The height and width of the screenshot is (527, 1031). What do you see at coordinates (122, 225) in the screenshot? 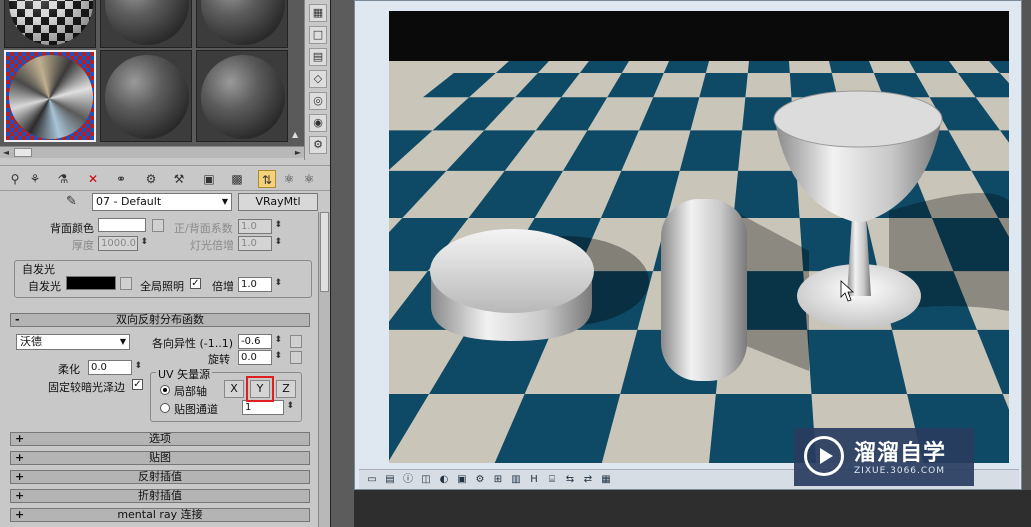
I see `back-color-swatch` at bounding box center [122, 225].